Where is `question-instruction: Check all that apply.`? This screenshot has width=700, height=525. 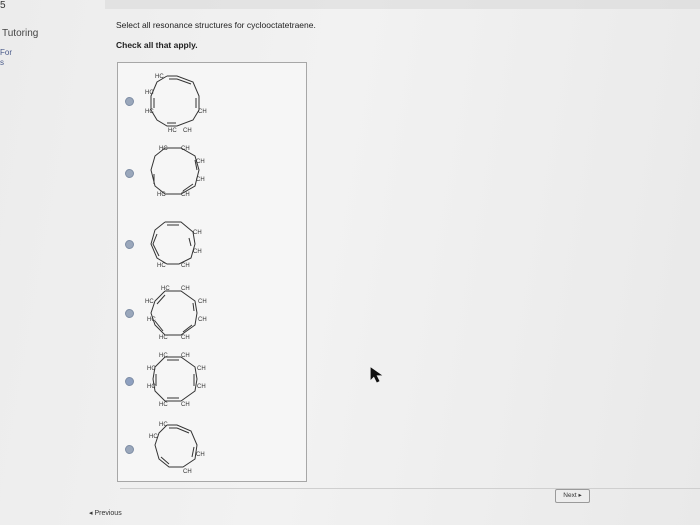
question-instruction: Check all that apply. is located at coordinates (157, 45).